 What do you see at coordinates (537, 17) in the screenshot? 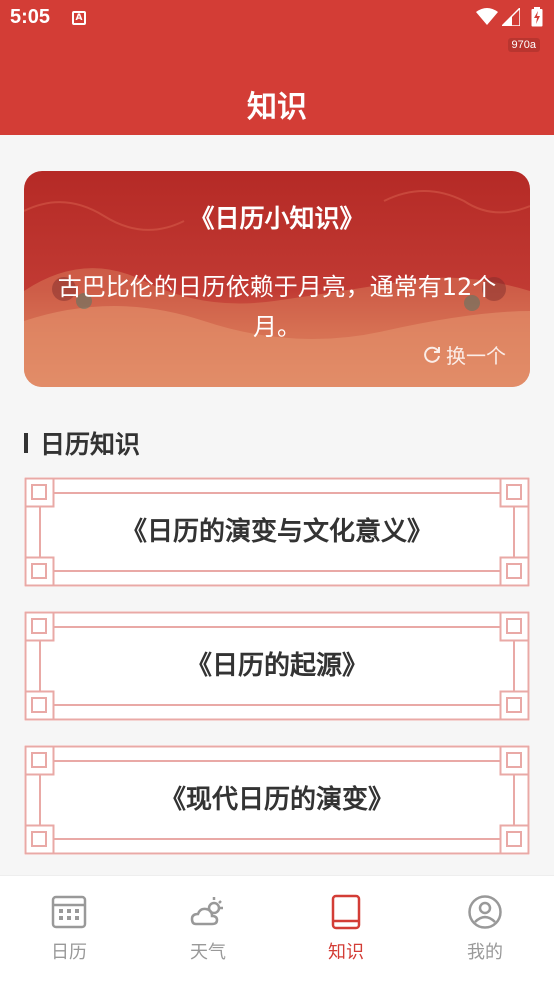
I see `battery-icon` at bounding box center [537, 17].